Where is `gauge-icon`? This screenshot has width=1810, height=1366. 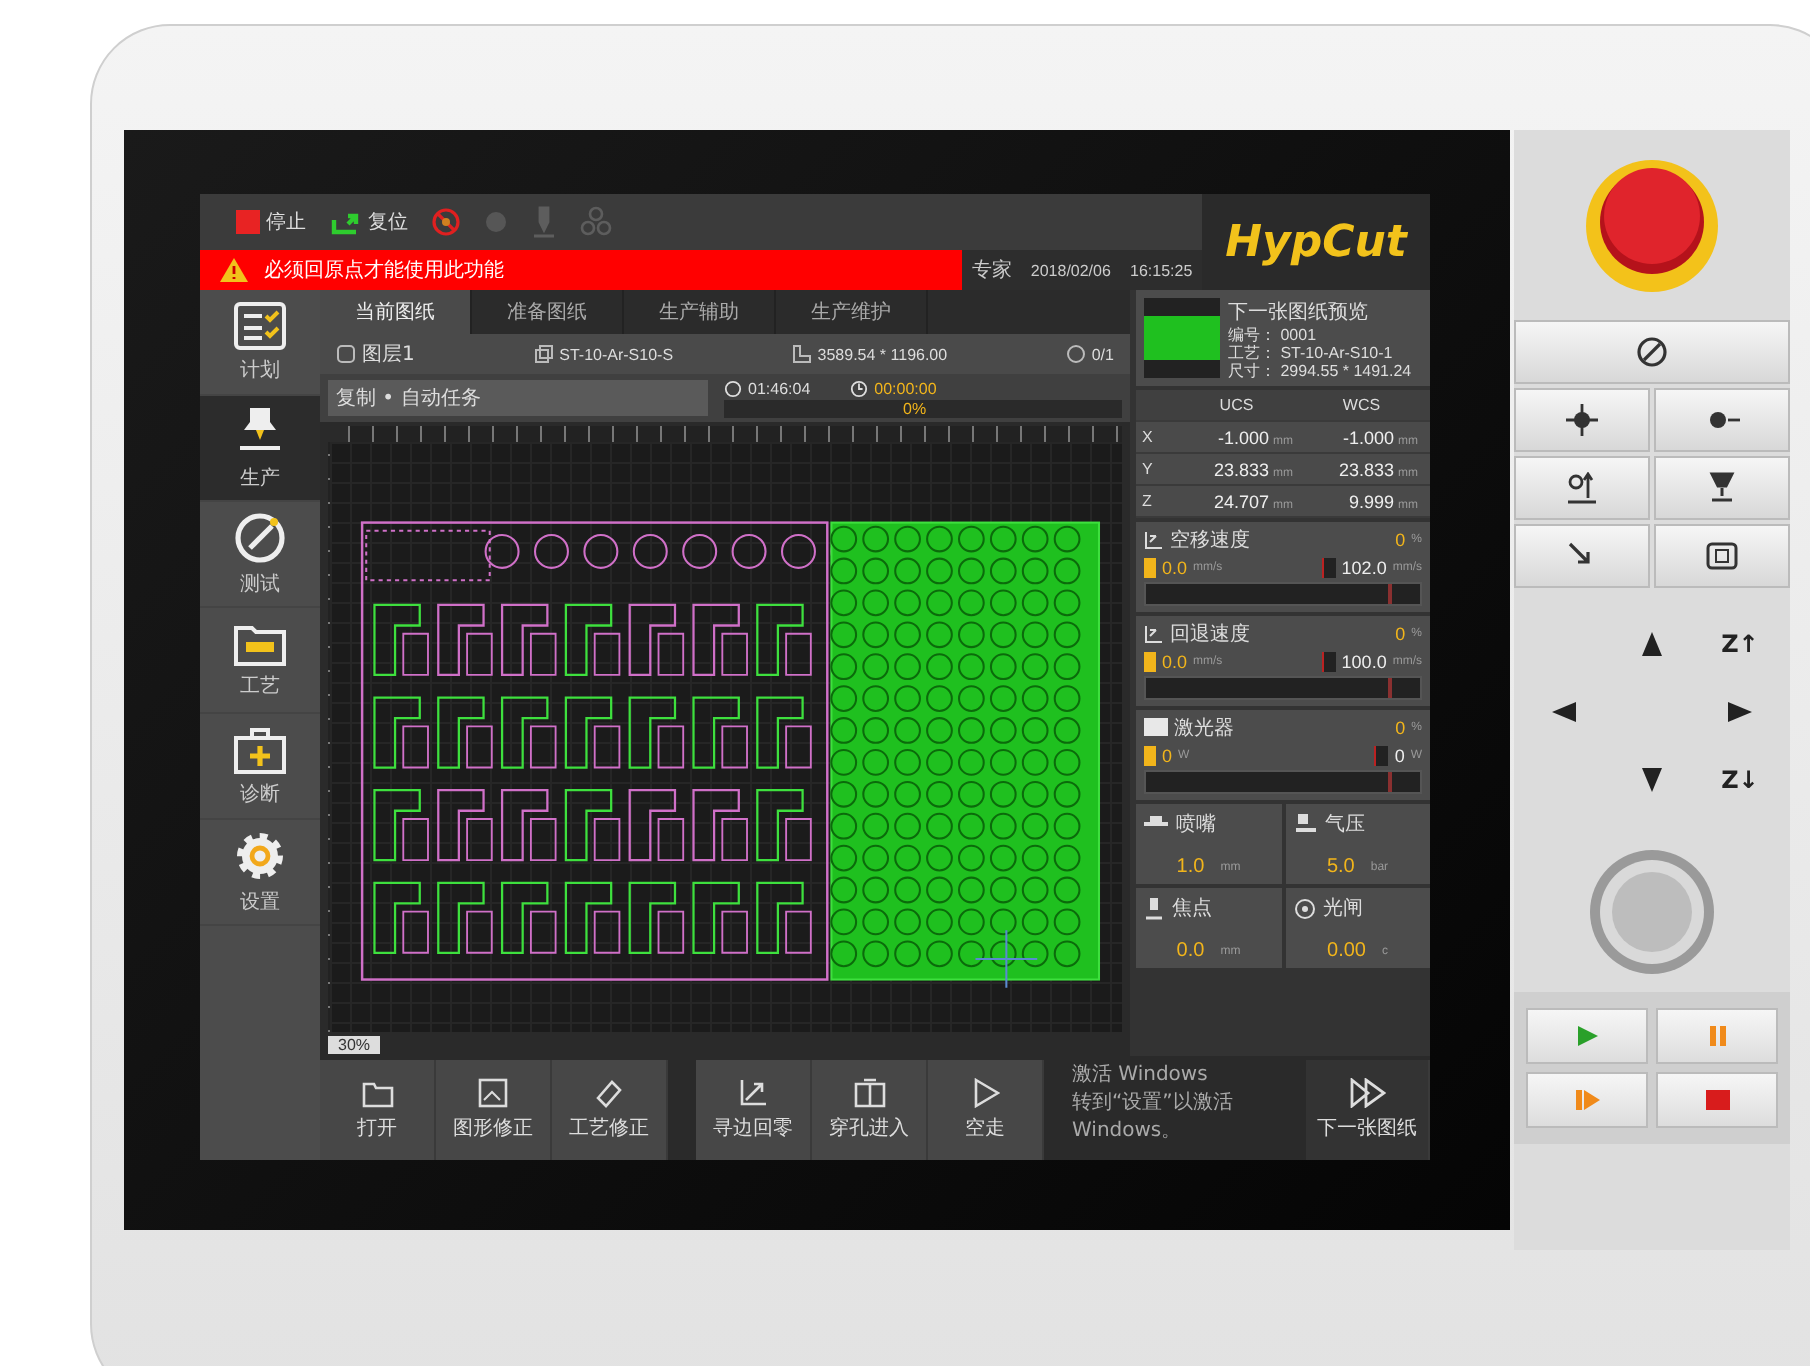
gauge-icon is located at coordinates (260, 537).